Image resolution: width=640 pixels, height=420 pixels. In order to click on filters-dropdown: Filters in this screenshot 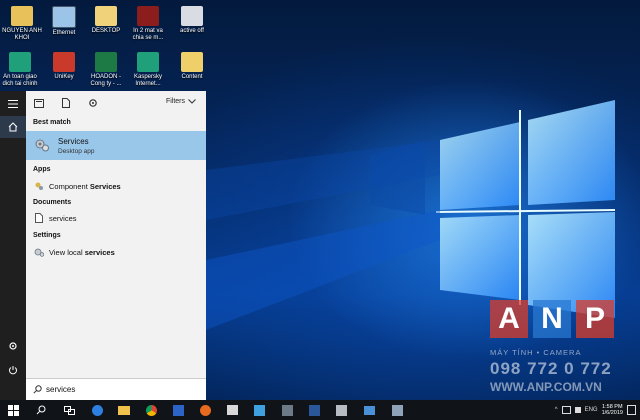, I will do `click(181, 101)`.